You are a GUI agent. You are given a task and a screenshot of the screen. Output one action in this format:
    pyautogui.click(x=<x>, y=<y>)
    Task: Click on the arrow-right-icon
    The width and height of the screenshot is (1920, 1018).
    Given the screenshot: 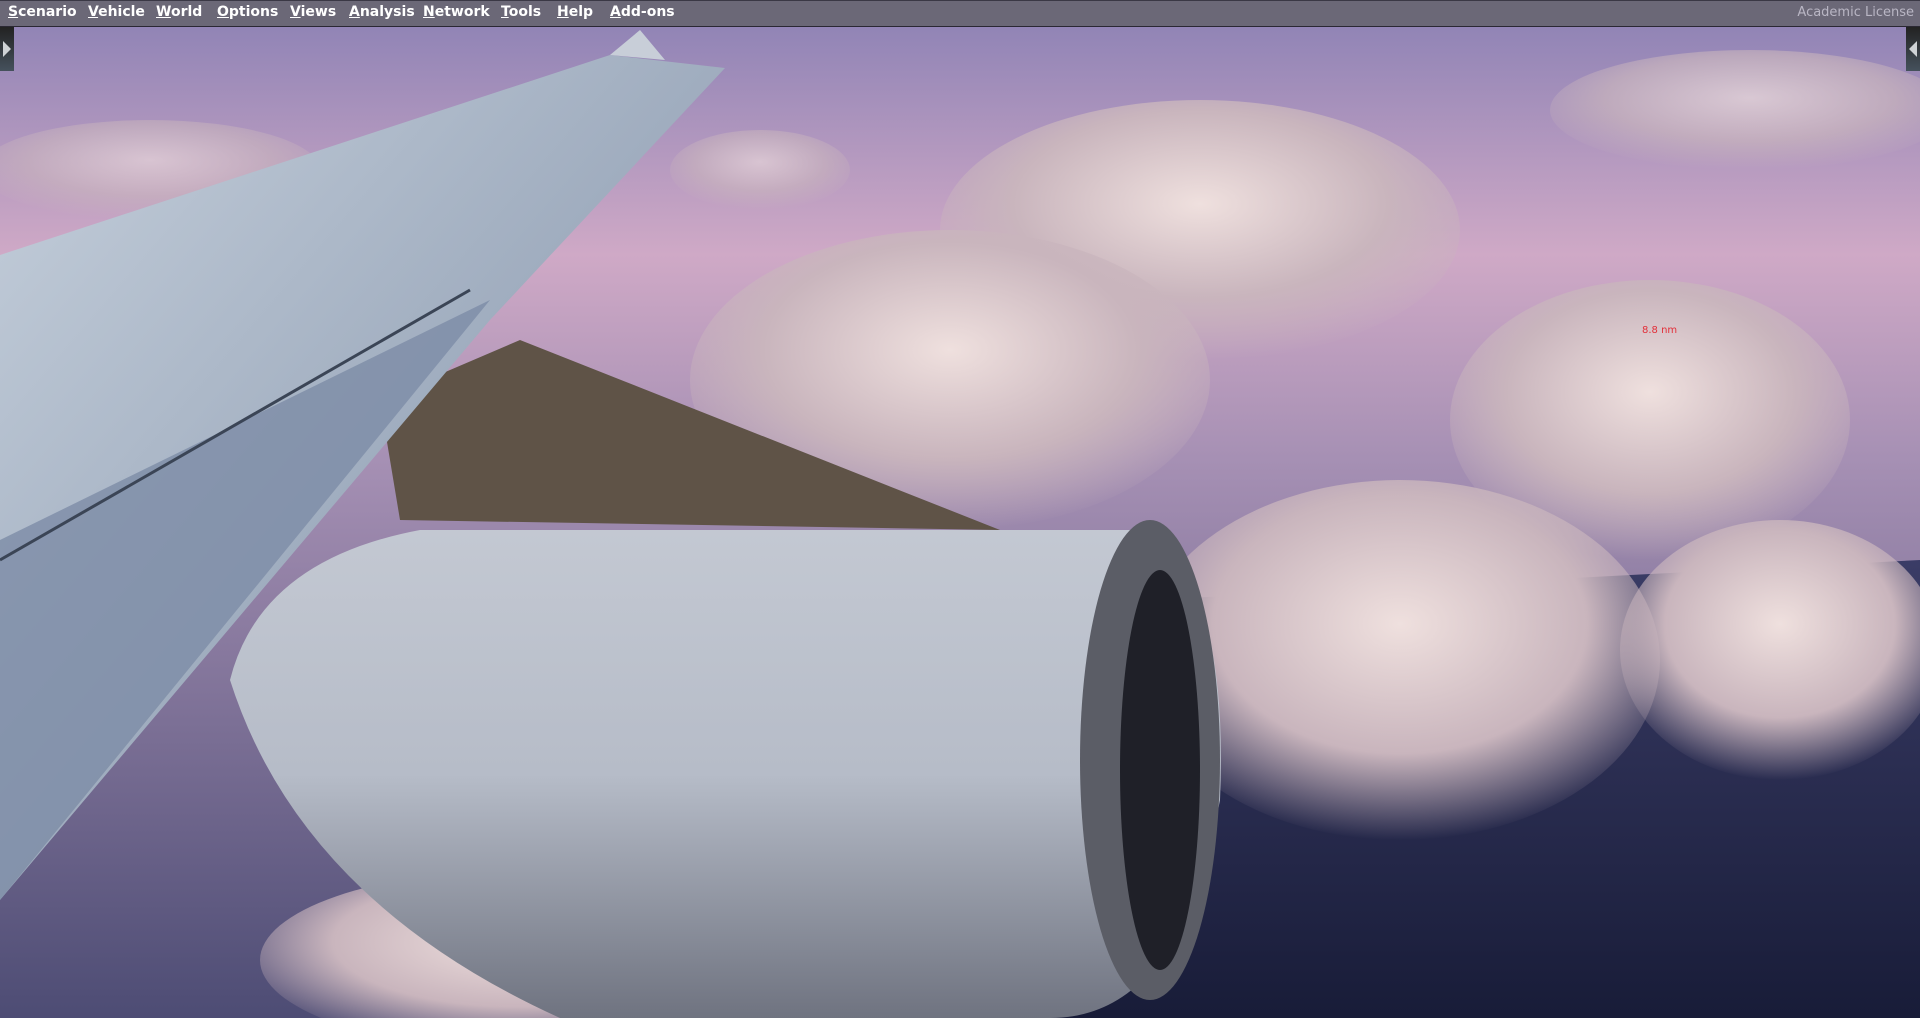 What is the action you would take?
    pyautogui.click(x=7, y=49)
    